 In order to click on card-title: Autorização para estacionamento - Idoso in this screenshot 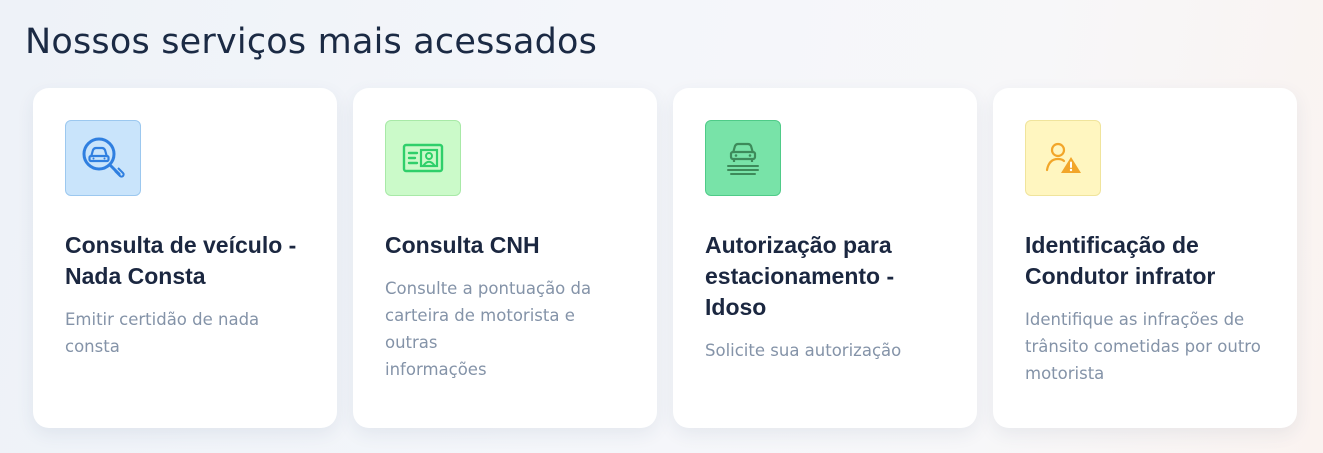, I will do `click(800, 276)`.